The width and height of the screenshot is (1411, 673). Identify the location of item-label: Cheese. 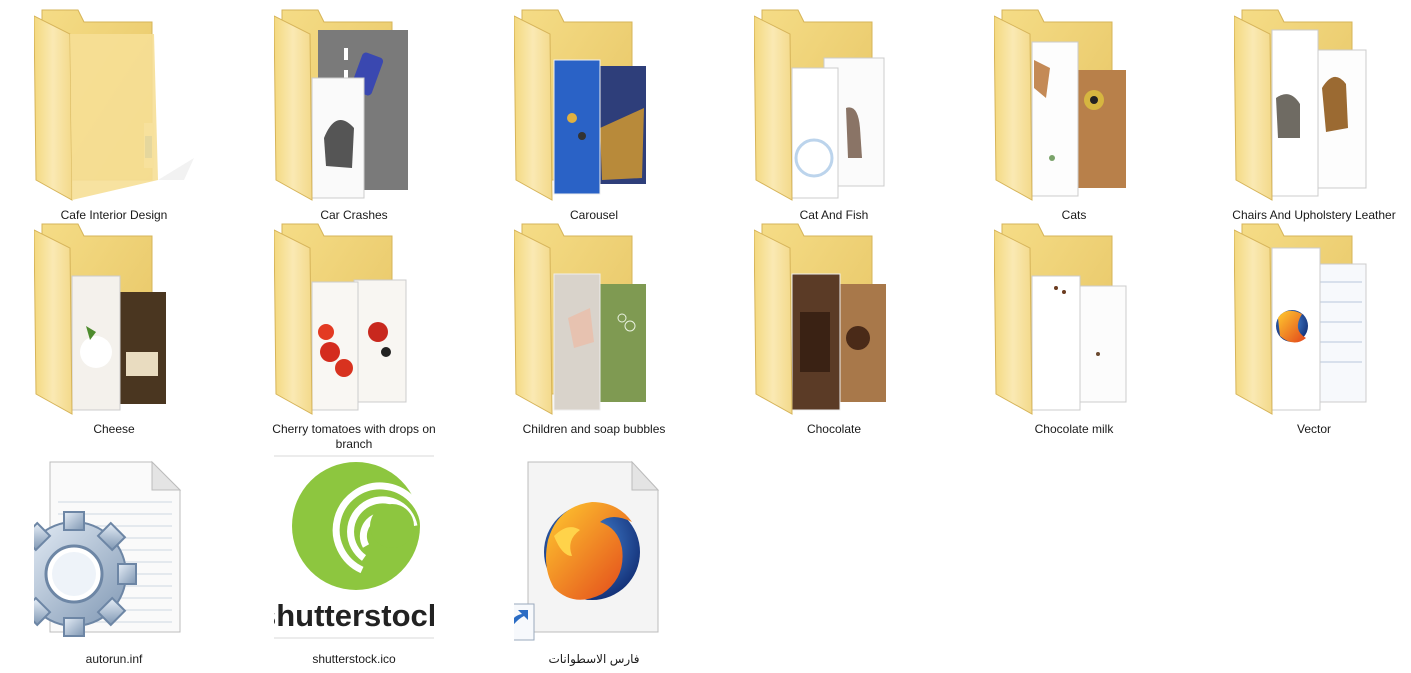
(114, 429).